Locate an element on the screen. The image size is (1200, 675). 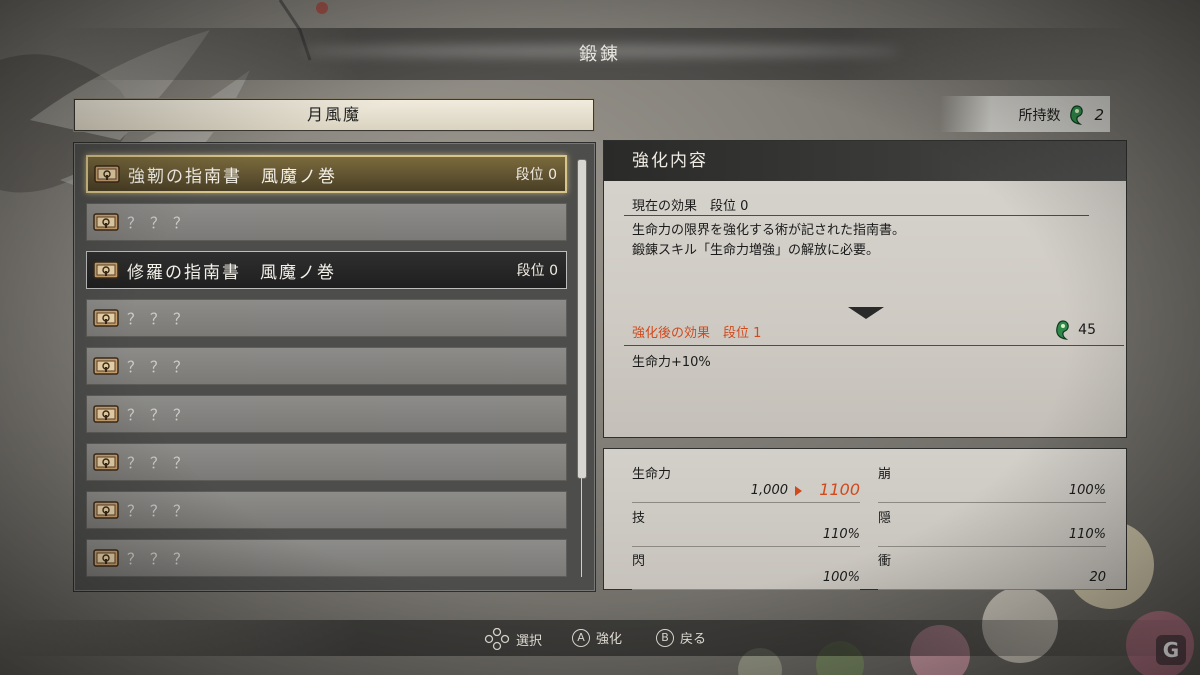
stat-current-value: 1,000 is located at coordinates (769, 490).